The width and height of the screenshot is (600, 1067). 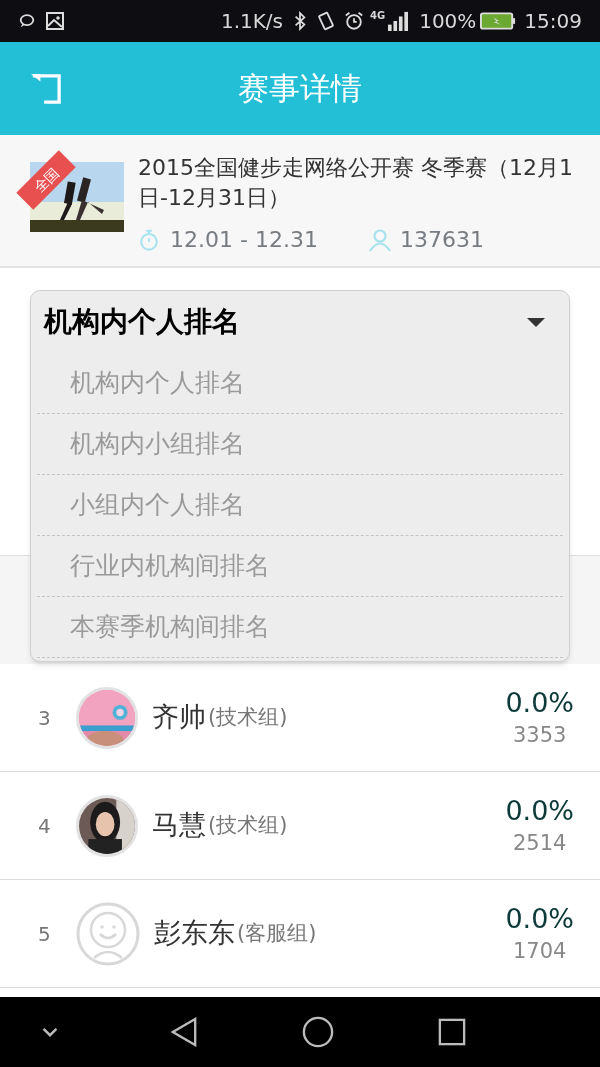 I want to click on event-title: 2015全国健步走网络公开赛 冬季赛（12月1日-12月31日）, so click(x=356, y=183).